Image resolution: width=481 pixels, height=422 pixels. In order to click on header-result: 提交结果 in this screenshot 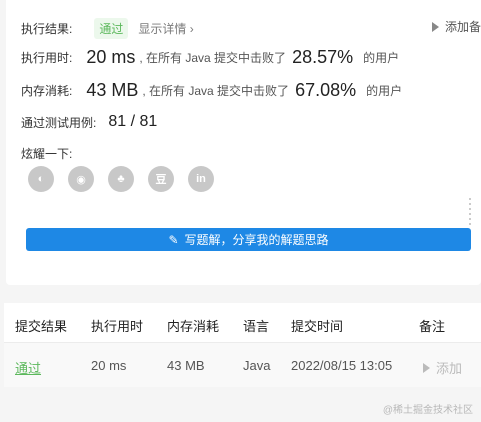, I will do `click(41, 326)`.